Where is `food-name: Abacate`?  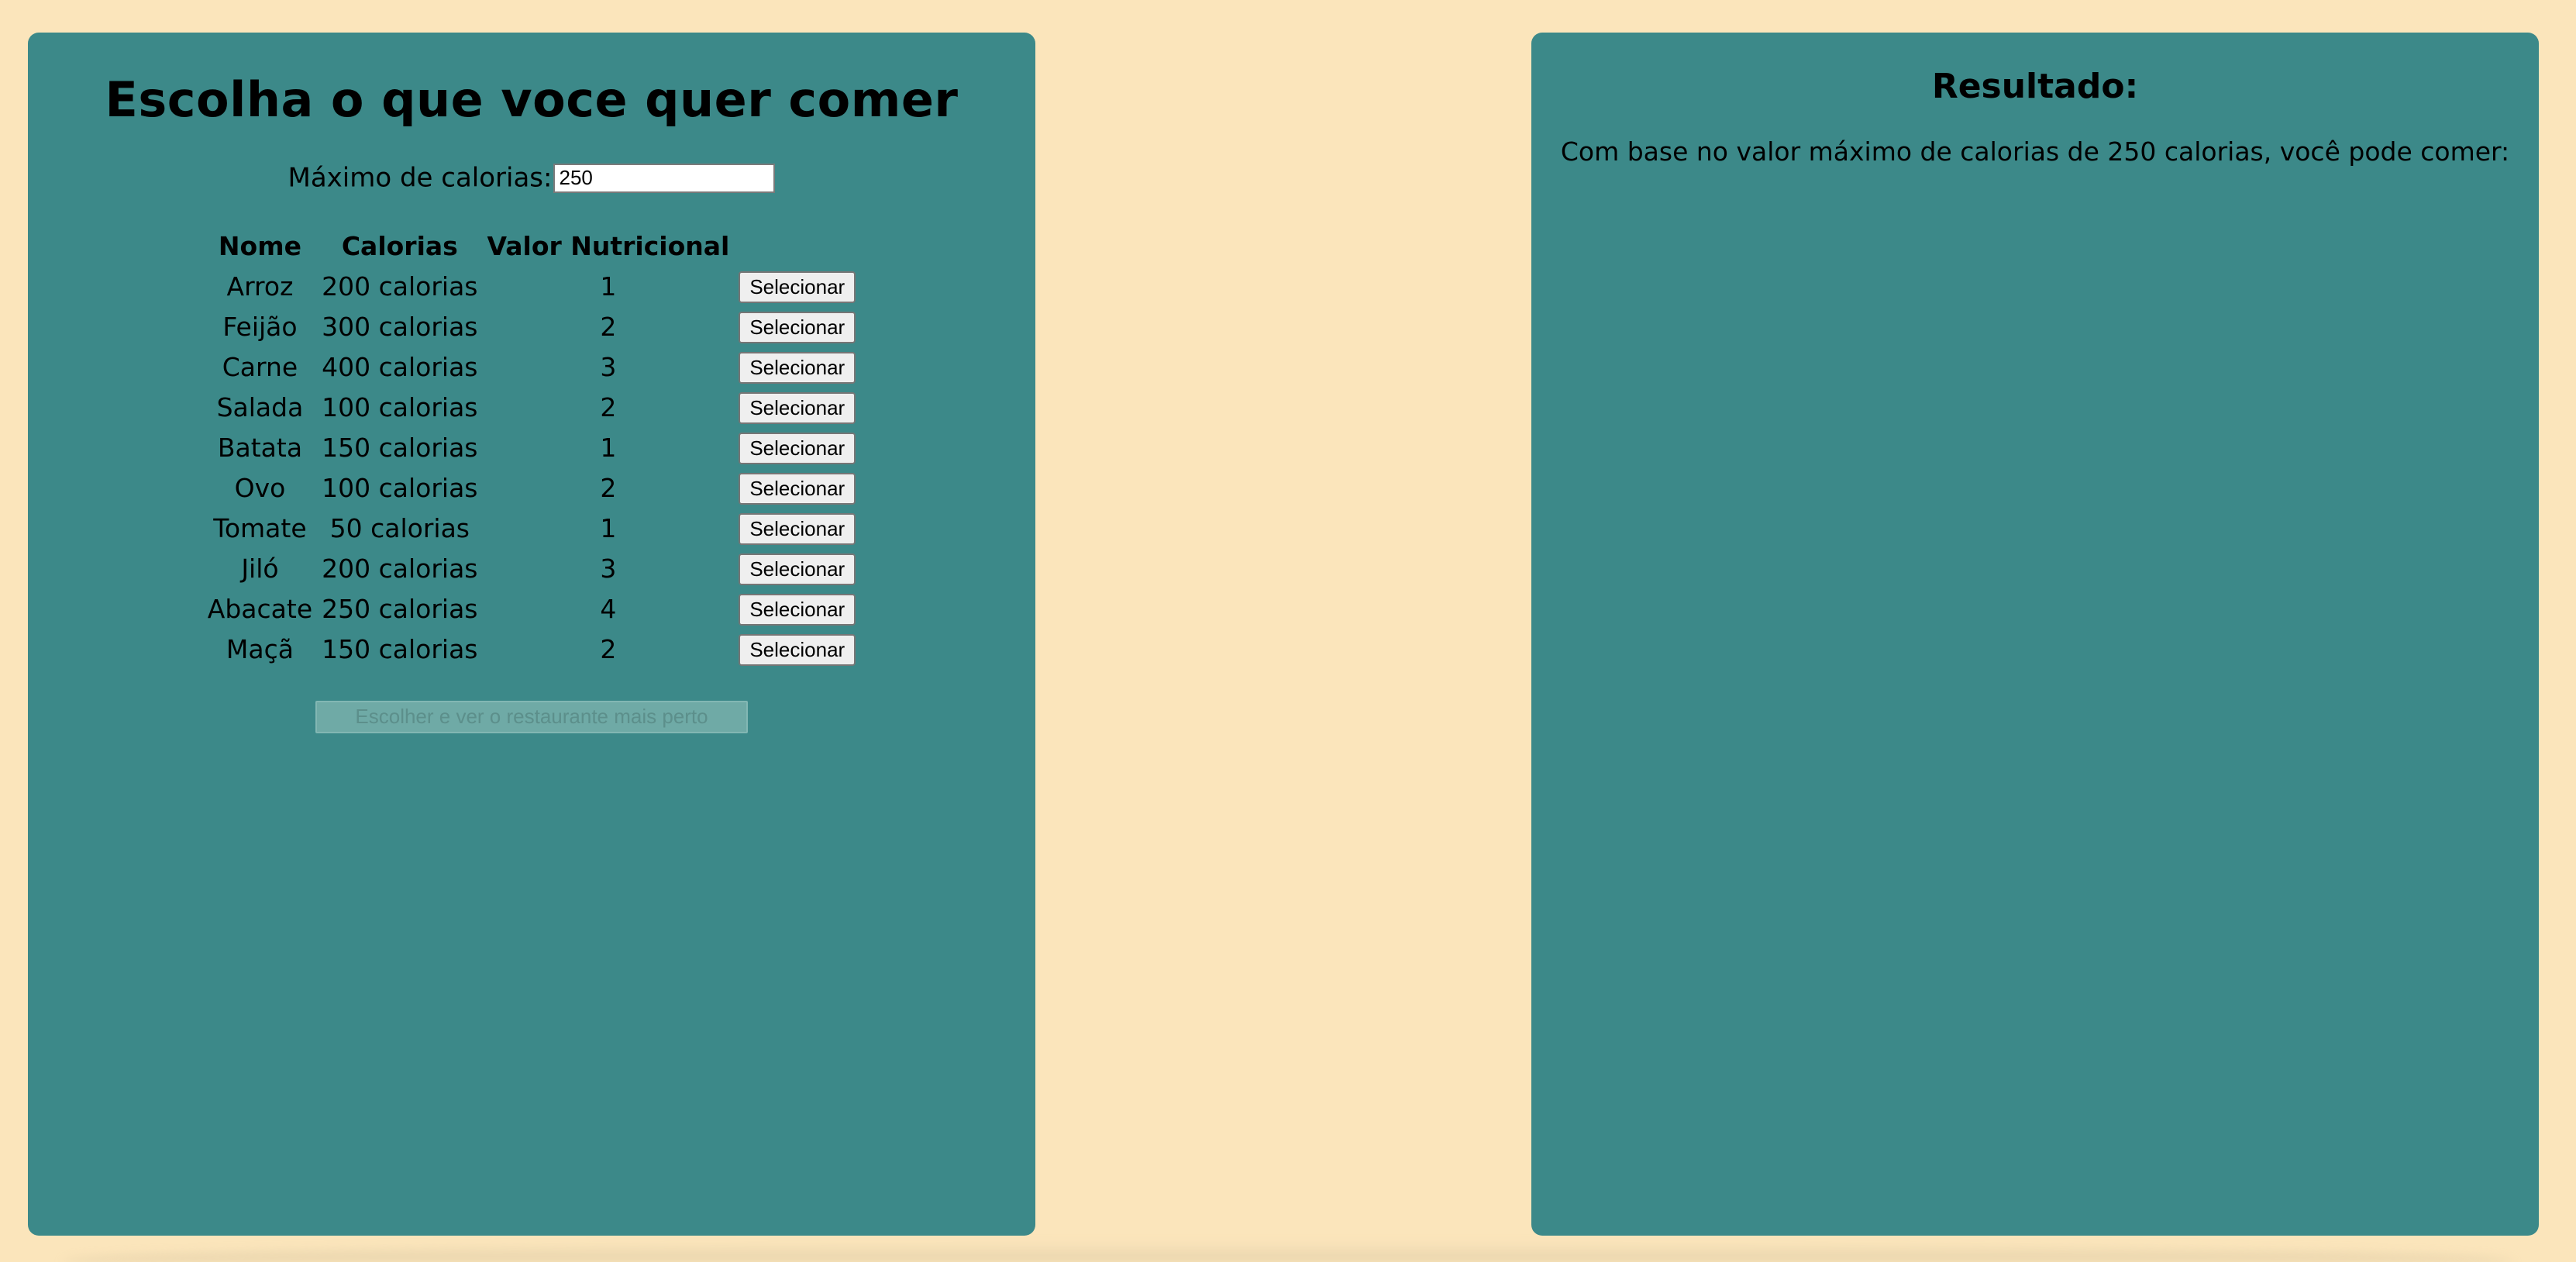
food-name: Abacate is located at coordinates (260, 609).